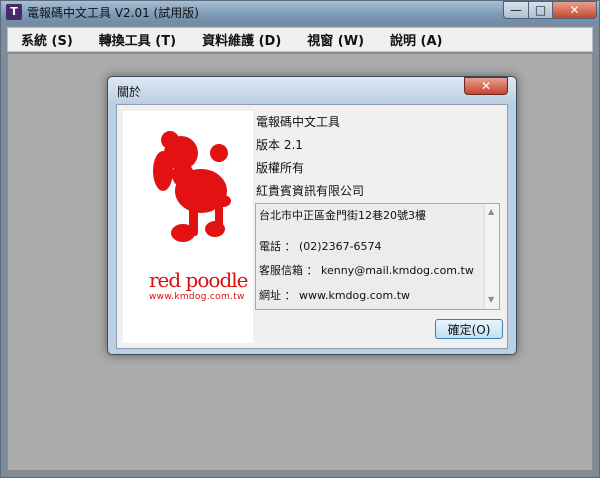  What do you see at coordinates (366, 270) in the screenshot?
I see `email-text: 客服信箱 ： kenny@mail.kmdog.com.tw` at bounding box center [366, 270].